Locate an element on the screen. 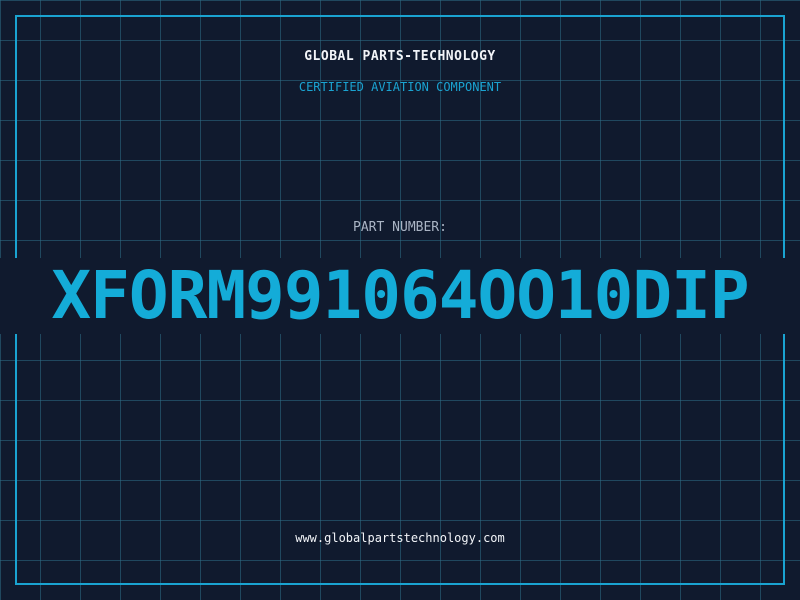 This screenshot has height=600, width=800. part-number-value: XFORM991064OO10DIP is located at coordinates (400, 296).